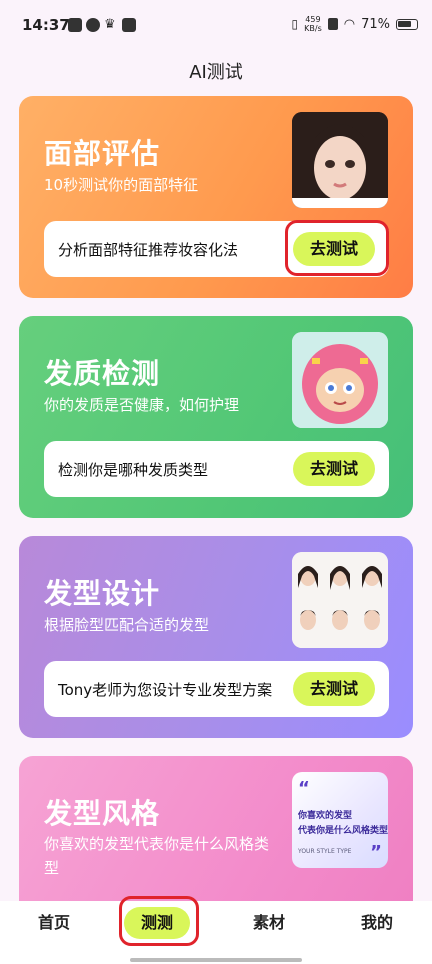 This screenshot has width=432, height=964. I want to click on thumb-tag: YOUR STYLE TYPE, so click(325, 851).